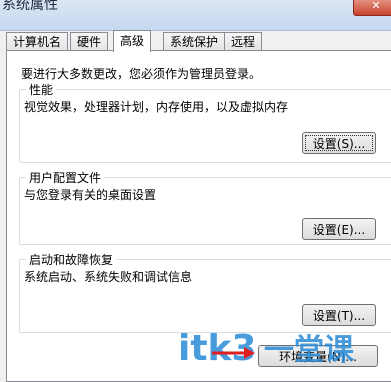 Image resolution: width=391 pixels, height=382 pixels. I want to click on tab-remote: 远程, so click(243, 41).